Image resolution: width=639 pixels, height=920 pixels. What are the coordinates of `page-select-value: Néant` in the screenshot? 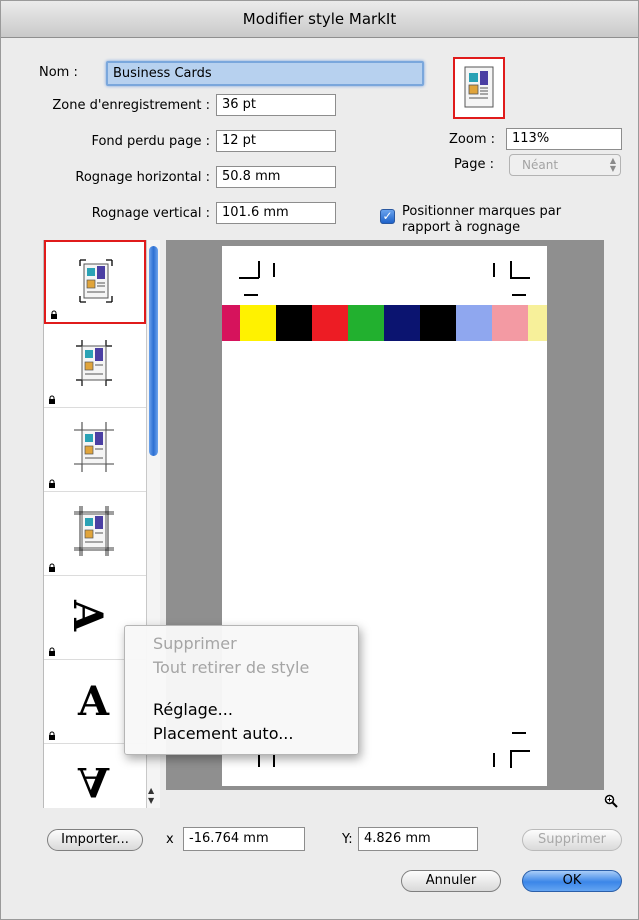 It's located at (540, 165).